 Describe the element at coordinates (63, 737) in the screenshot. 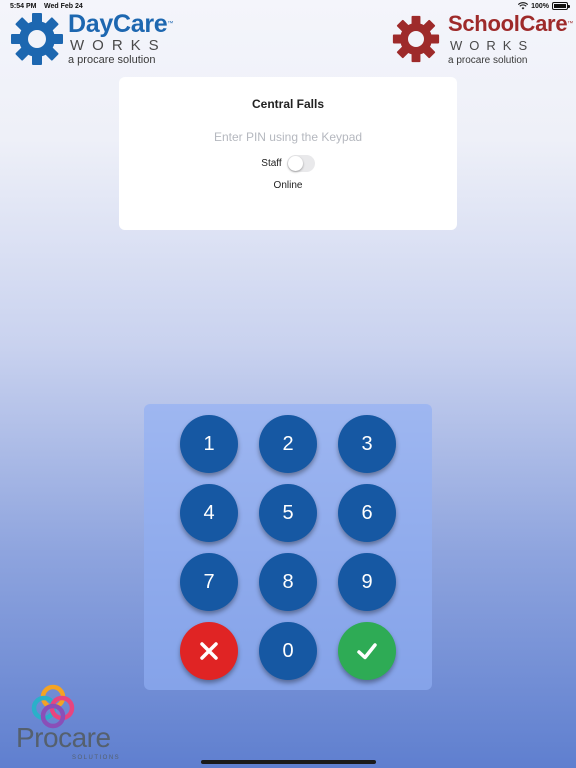

I see `procare-wordmark: Procare` at that location.